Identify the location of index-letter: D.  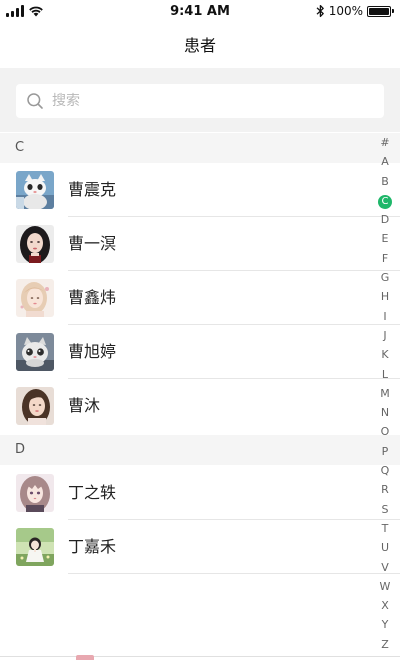
(385, 219).